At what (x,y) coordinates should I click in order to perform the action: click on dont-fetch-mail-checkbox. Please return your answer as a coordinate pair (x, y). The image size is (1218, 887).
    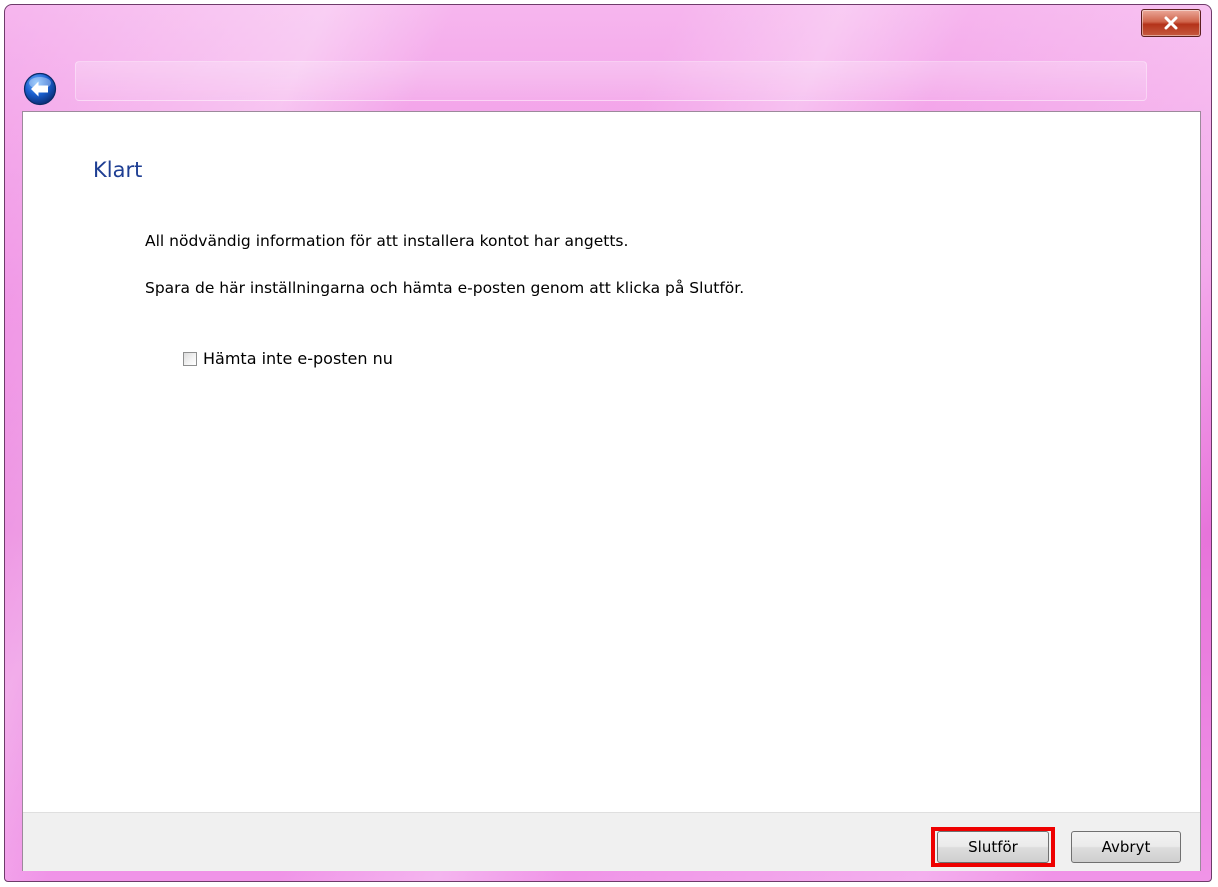
    Looking at the image, I should click on (190, 358).